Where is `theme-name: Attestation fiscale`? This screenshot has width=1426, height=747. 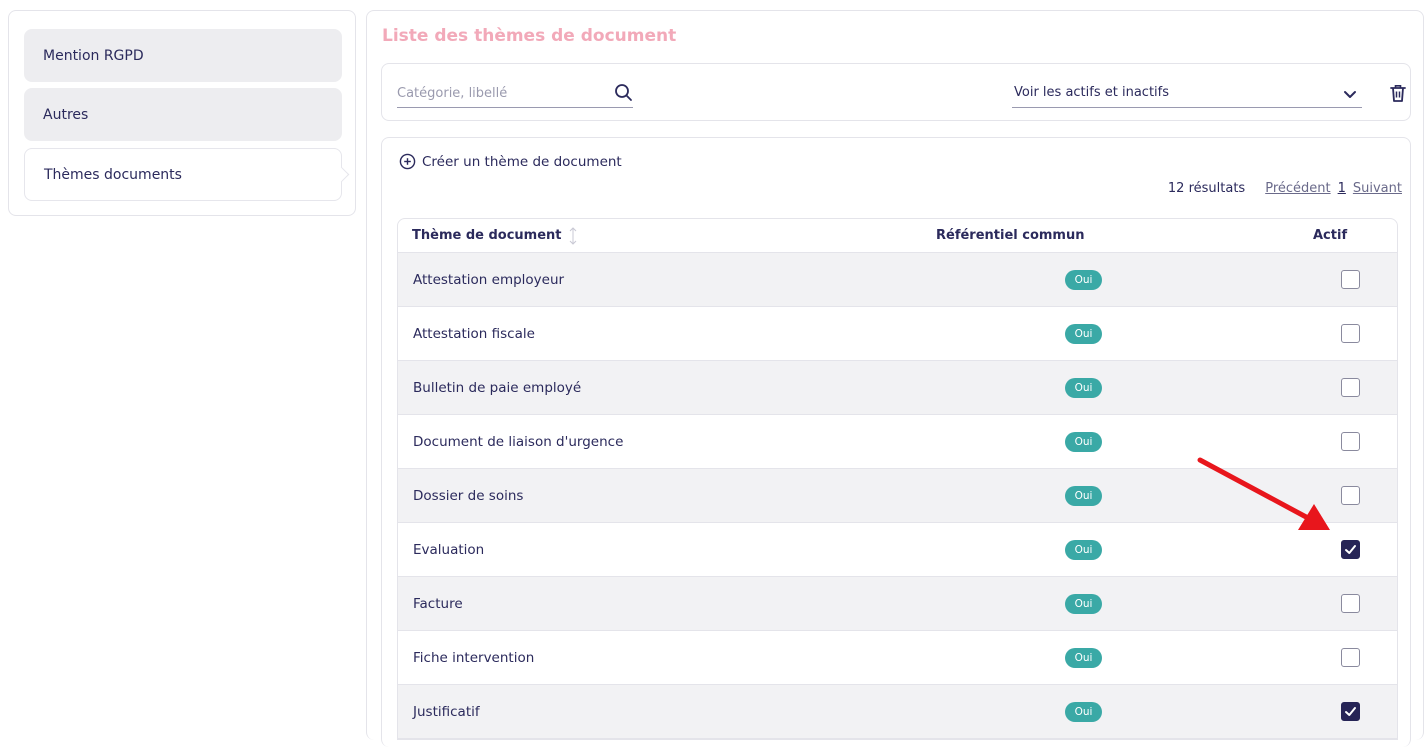
theme-name: Attestation fiscale is located at coordinates (474, 334).